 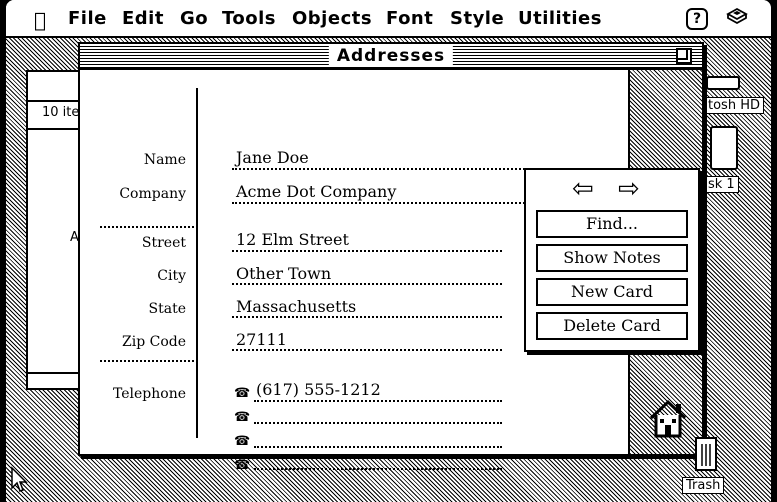 What do you see at coordinates (612, 292) in the screenshot?
I see `new-card-button: New Card` at bounding box center [612, 292].